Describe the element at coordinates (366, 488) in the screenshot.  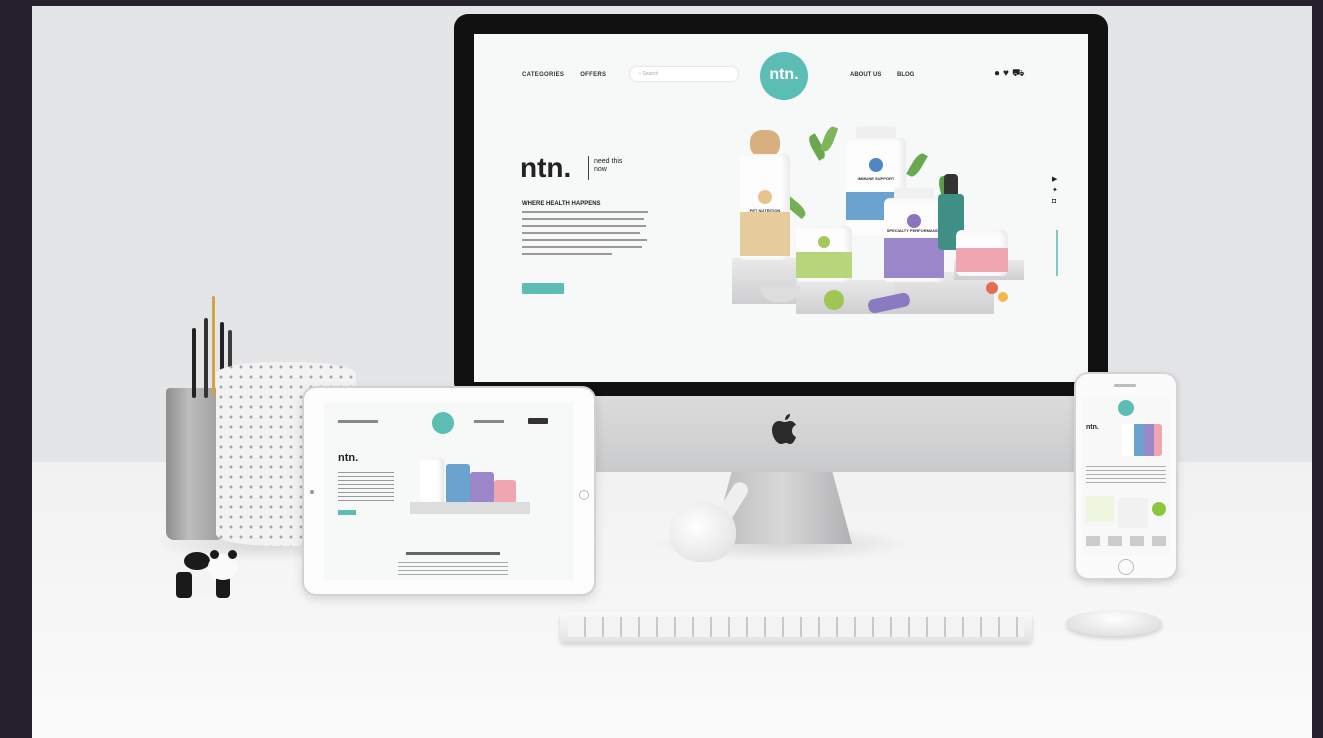
I see `ipad-hero-text` at that location.